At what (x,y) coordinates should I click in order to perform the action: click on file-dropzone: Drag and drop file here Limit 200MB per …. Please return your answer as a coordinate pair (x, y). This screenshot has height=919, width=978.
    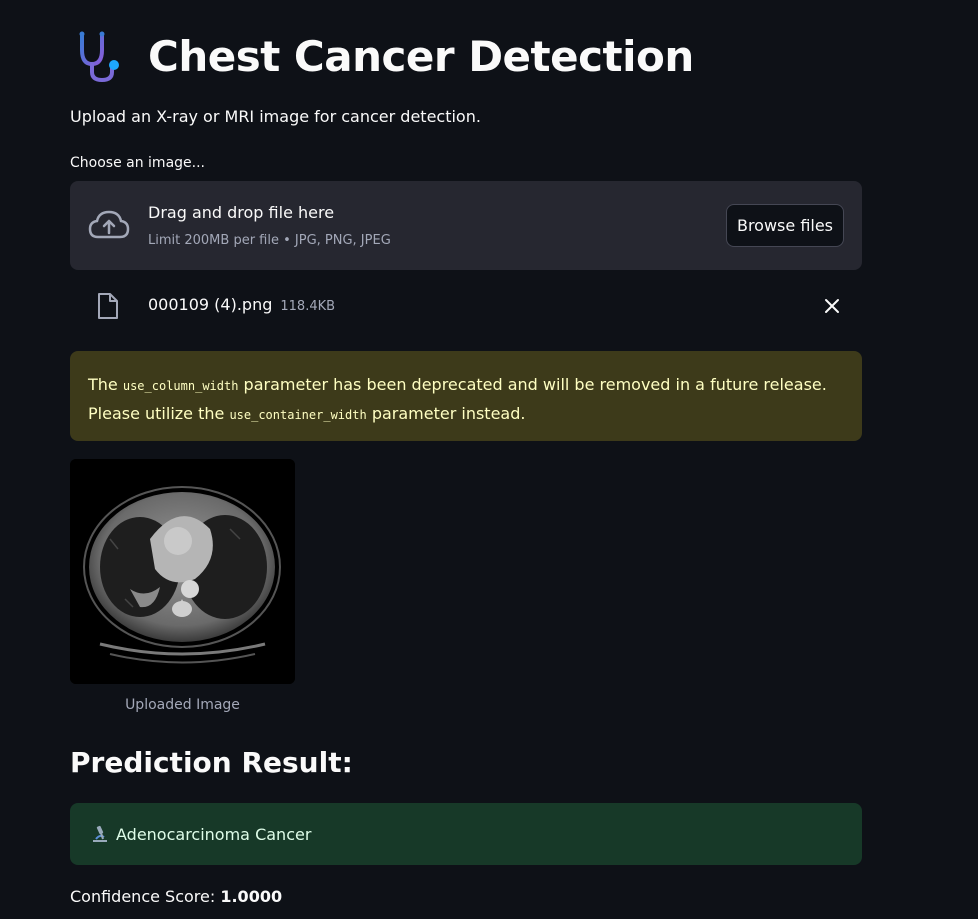
    Looking at the image, I should click on (466, 225).